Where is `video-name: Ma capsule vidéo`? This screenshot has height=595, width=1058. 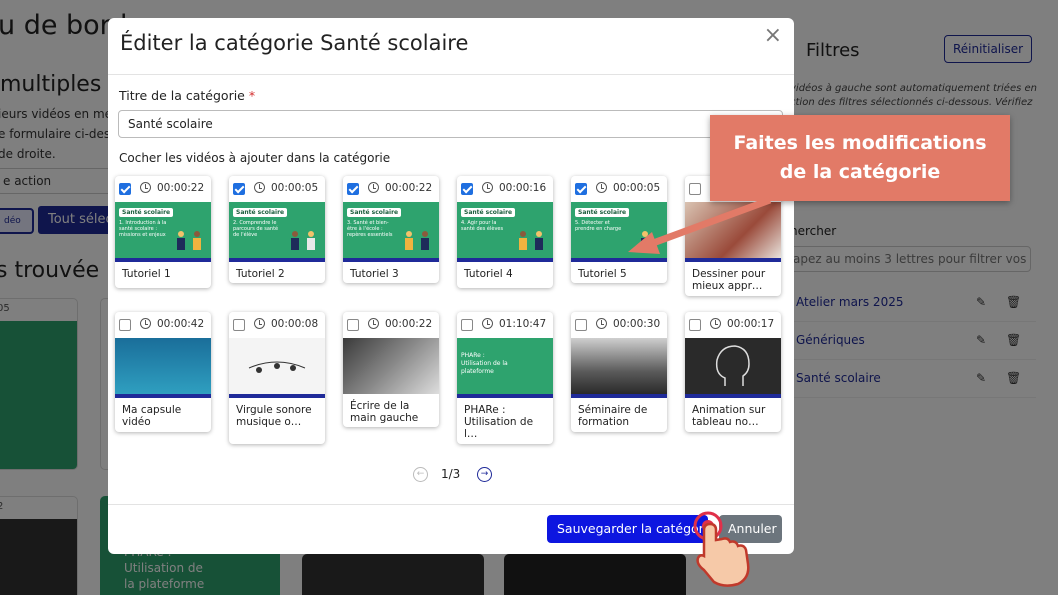 video-name: Ma capsule vidéo is located at coordinates (152, 416).